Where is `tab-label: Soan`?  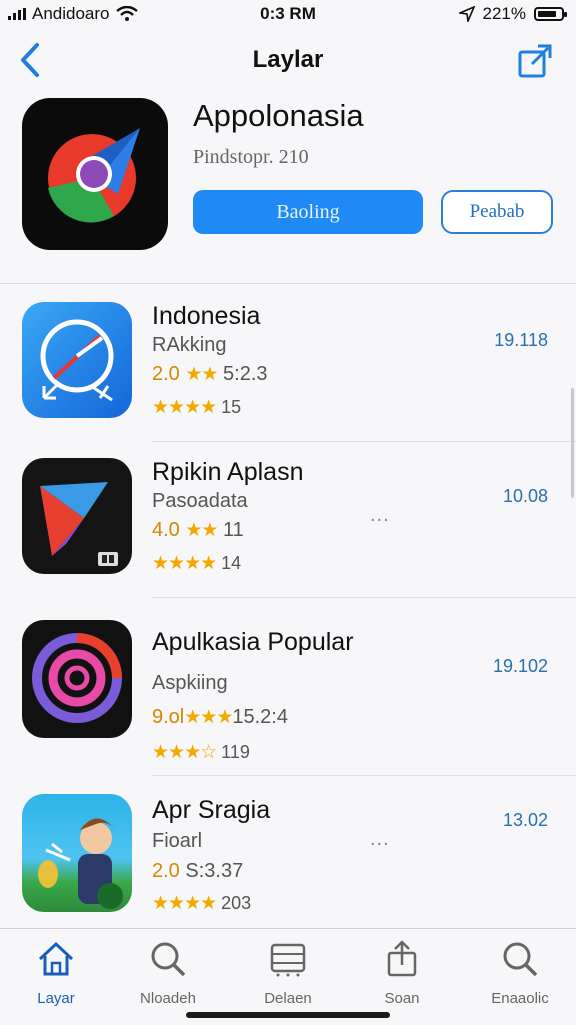
tab-label: Soan is located at coordinates (402, 998).